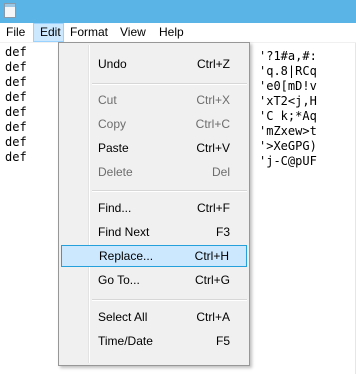  Describe the element at coordinates (154, 317) in the screenshot. I see `menu-item-select-all: Select All Ctrl+A` at that location.